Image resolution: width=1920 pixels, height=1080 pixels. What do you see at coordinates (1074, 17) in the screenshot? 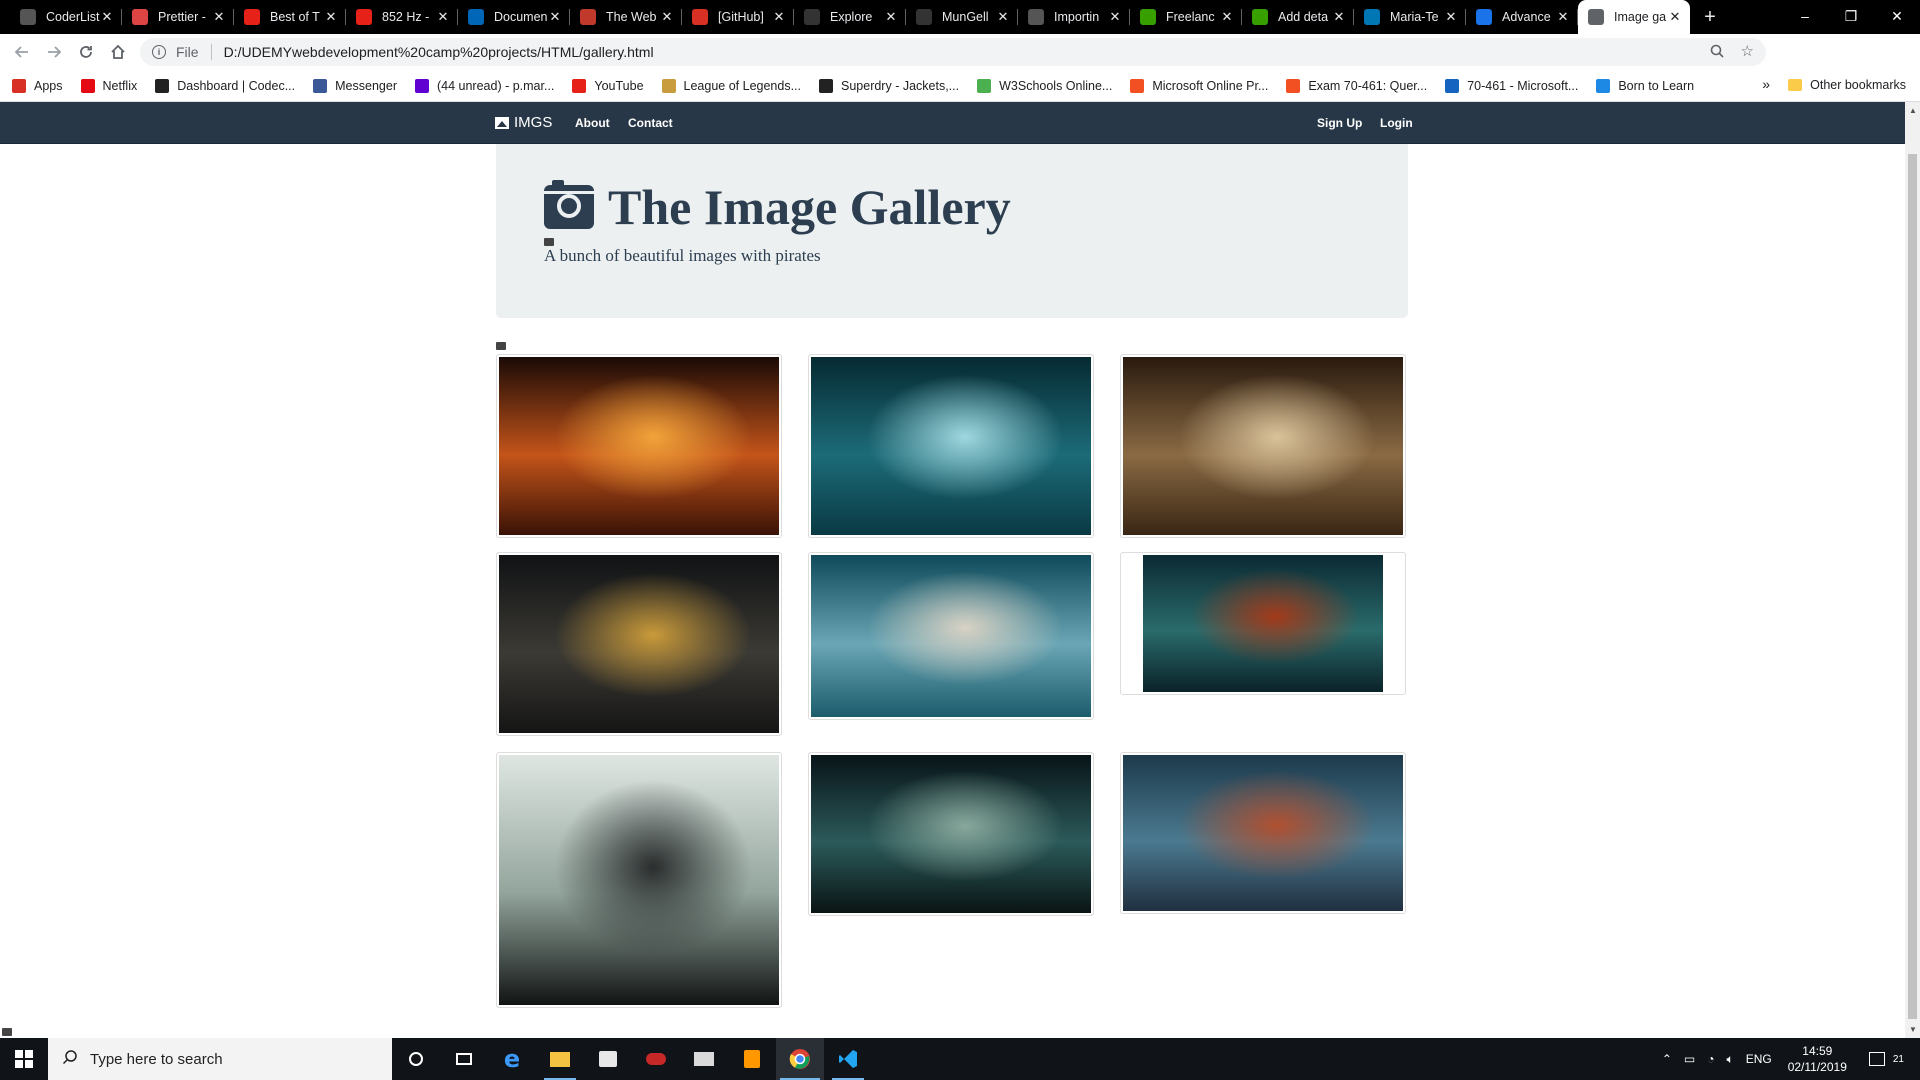
I see `browser-tab: Importin ✕` at bounding box center [1074, 17].